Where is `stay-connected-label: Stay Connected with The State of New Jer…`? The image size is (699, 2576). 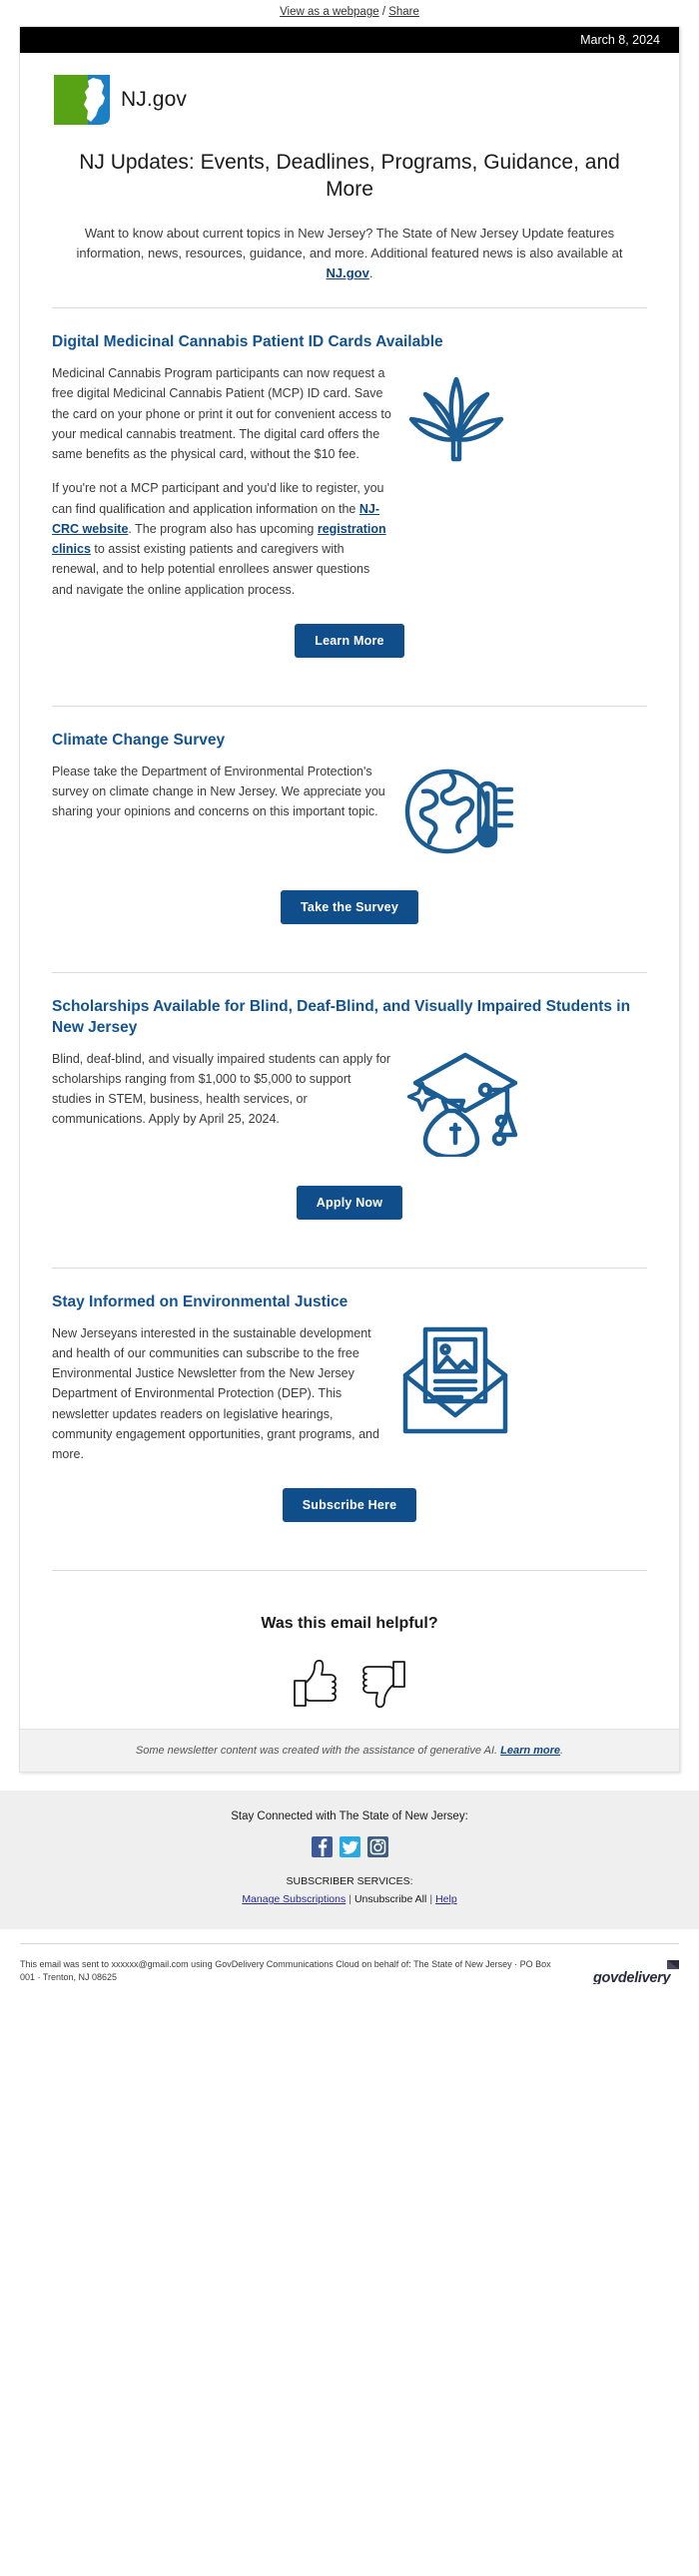 stay-connected-label: Stay Connected with The State of New Jer… is located at coordinates (349, 1817).